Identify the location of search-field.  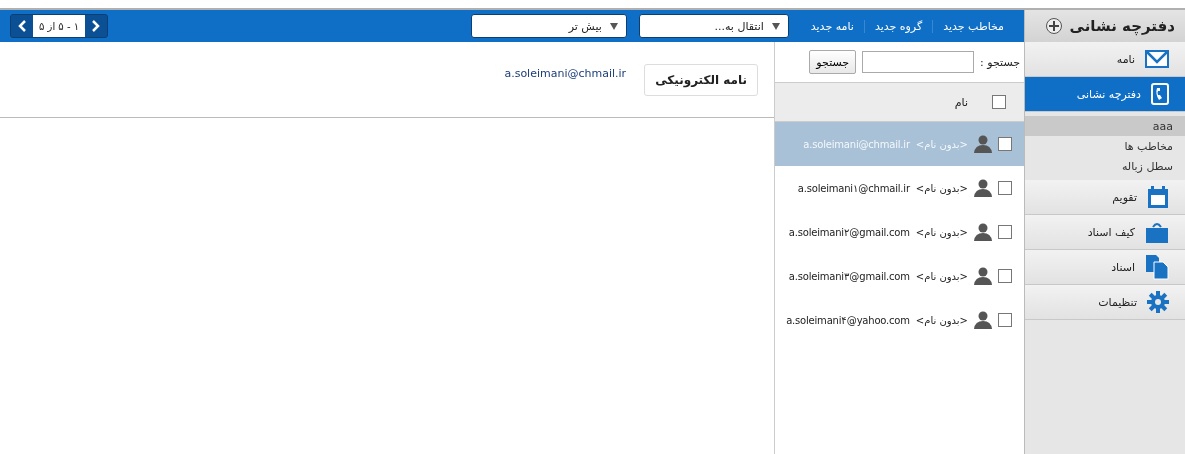
(918, 62).